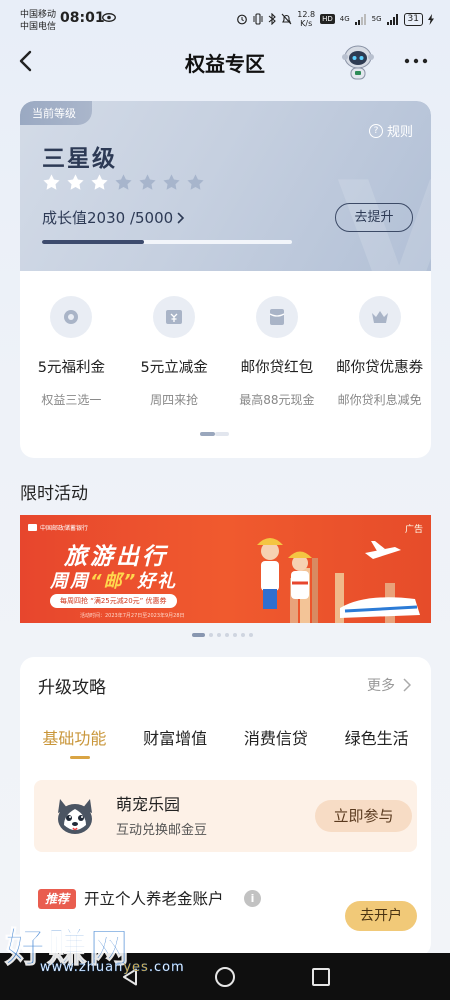 The width and height of the screenshot is (450, 1000). Describe the element at coordinates (379, 317) in the screenshot. I see `crown-icon` at that location.